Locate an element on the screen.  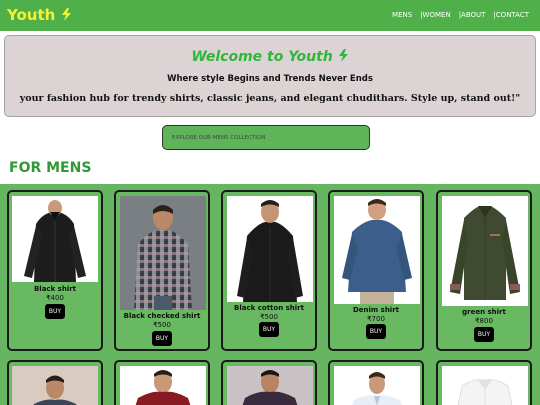
nav-links: MENS |WOMEN |ABOUT |CONTACT is located at coordinates (460, 15).